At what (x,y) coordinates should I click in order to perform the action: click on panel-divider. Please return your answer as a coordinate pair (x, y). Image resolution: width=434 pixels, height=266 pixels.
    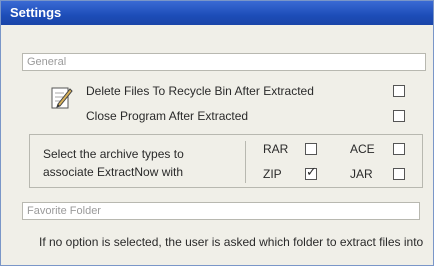
    Looking at the image, I should click on (245, 162).